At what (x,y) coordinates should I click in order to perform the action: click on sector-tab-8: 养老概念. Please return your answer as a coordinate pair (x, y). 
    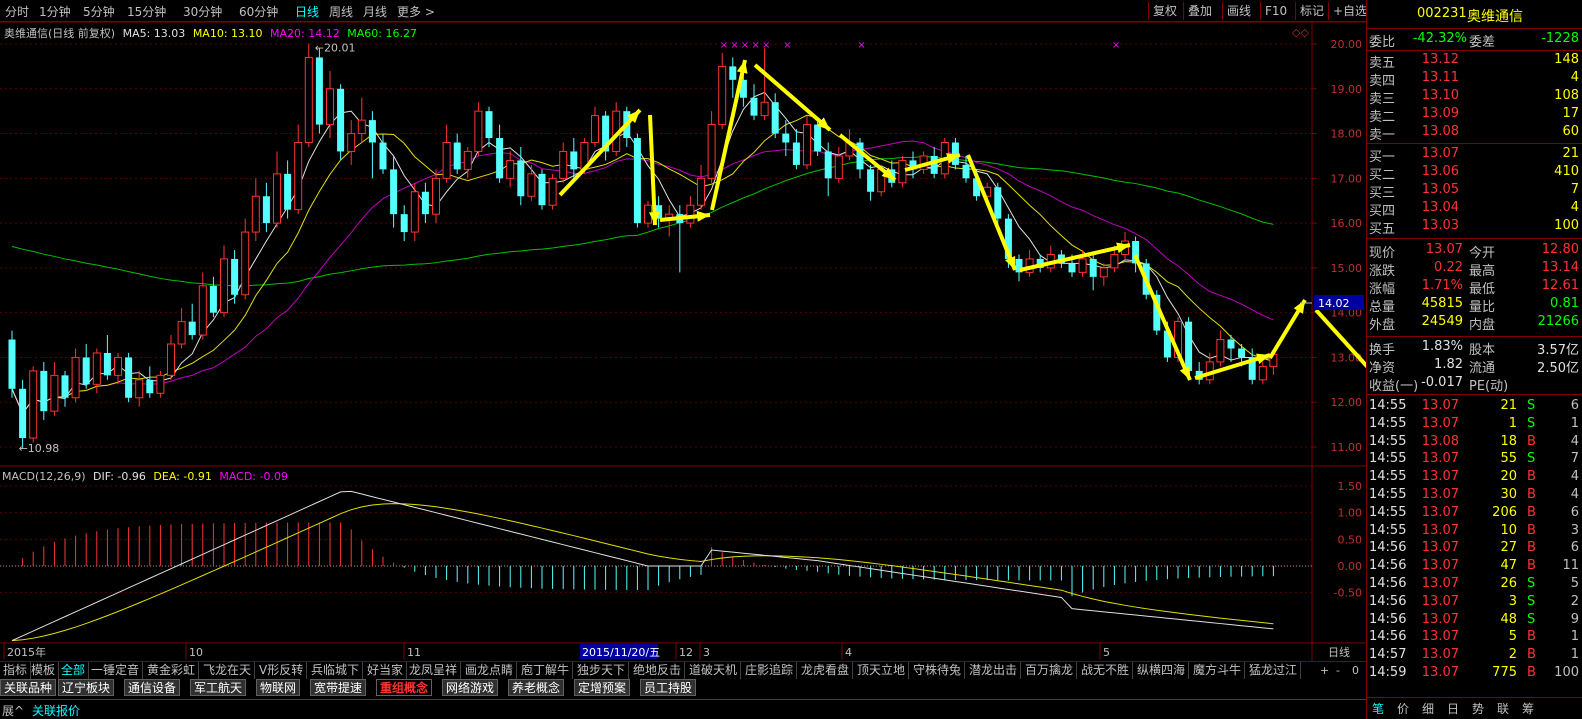
    Looking at the image, I should click on (536, 687).